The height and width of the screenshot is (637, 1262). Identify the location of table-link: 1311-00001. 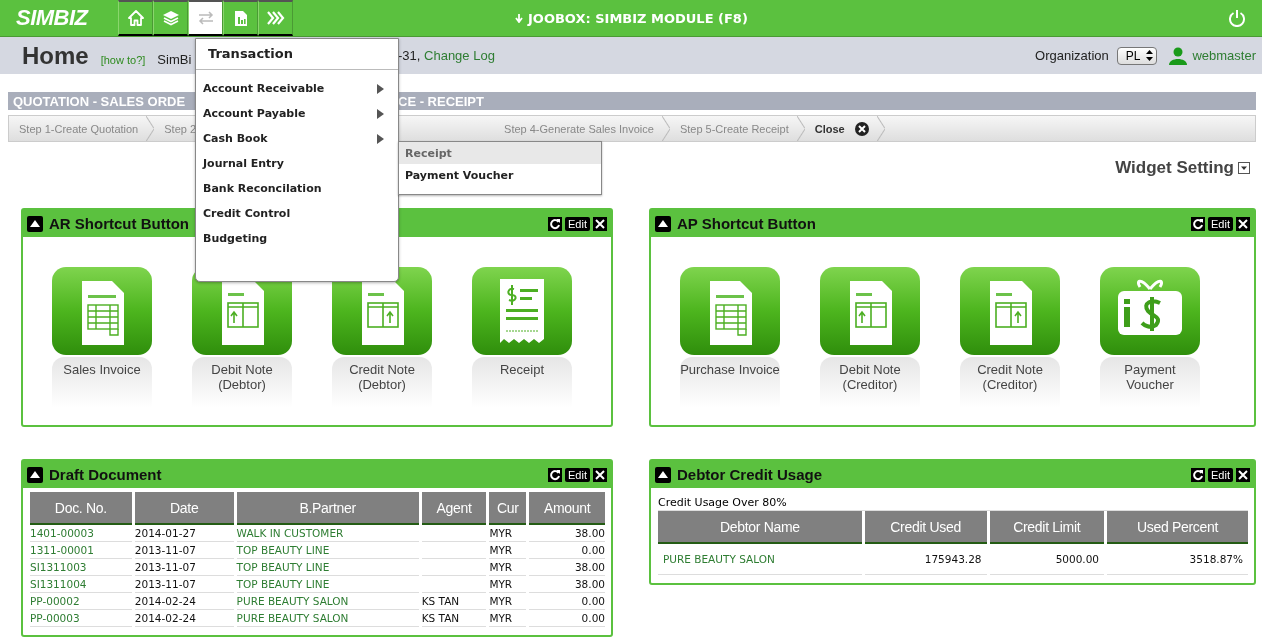
(81, 550).